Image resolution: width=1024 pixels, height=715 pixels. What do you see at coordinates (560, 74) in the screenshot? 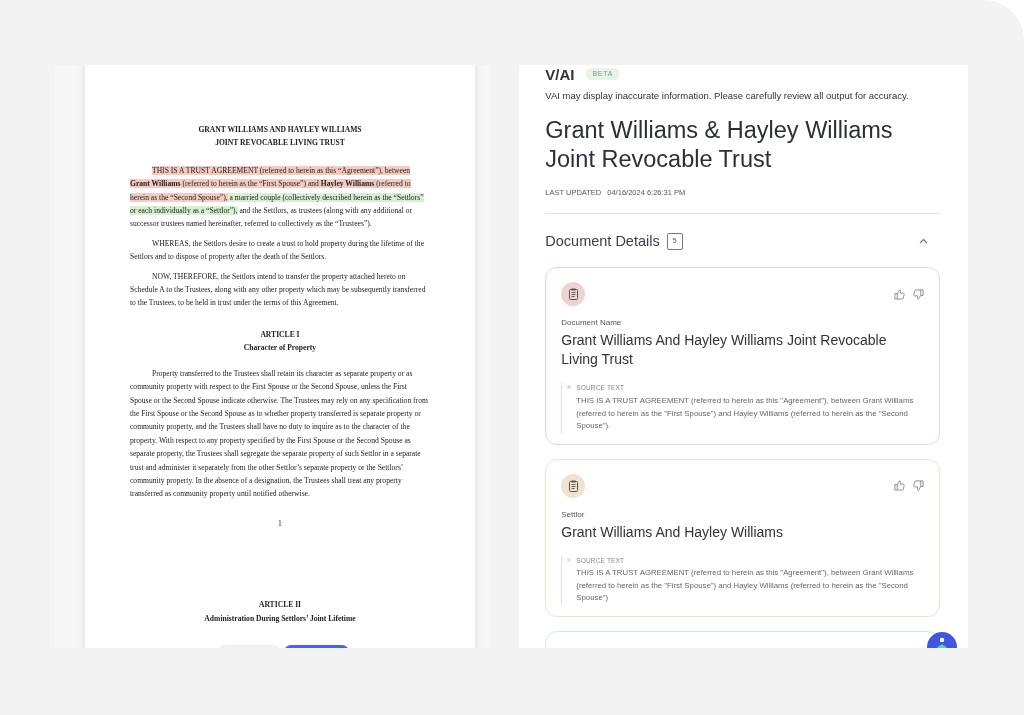
I see `logo: V/AI` at bounding box center [560, 74].